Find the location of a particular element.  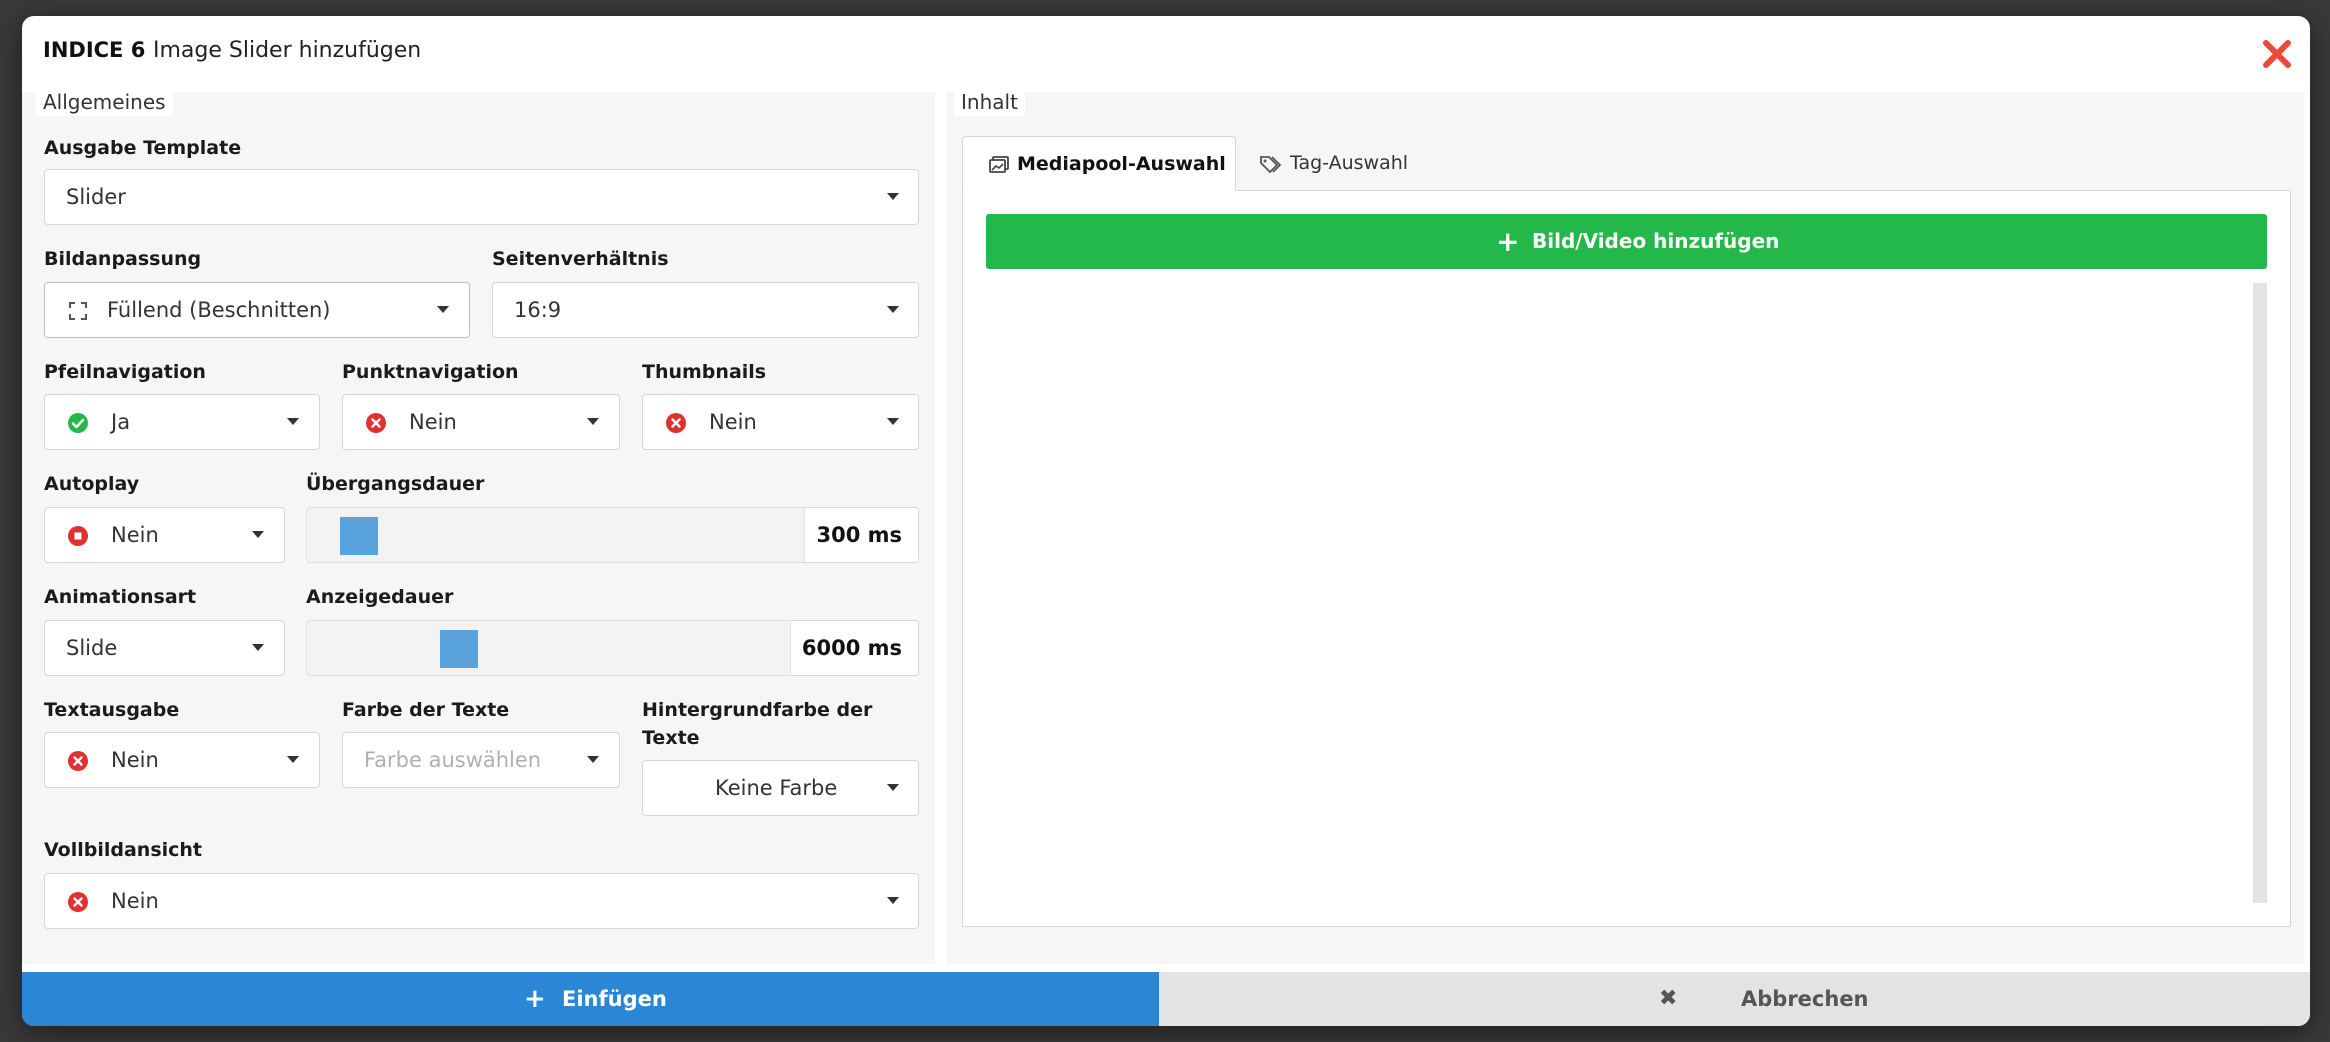

text-output-value: Nein is located at coordinates (135, 760).